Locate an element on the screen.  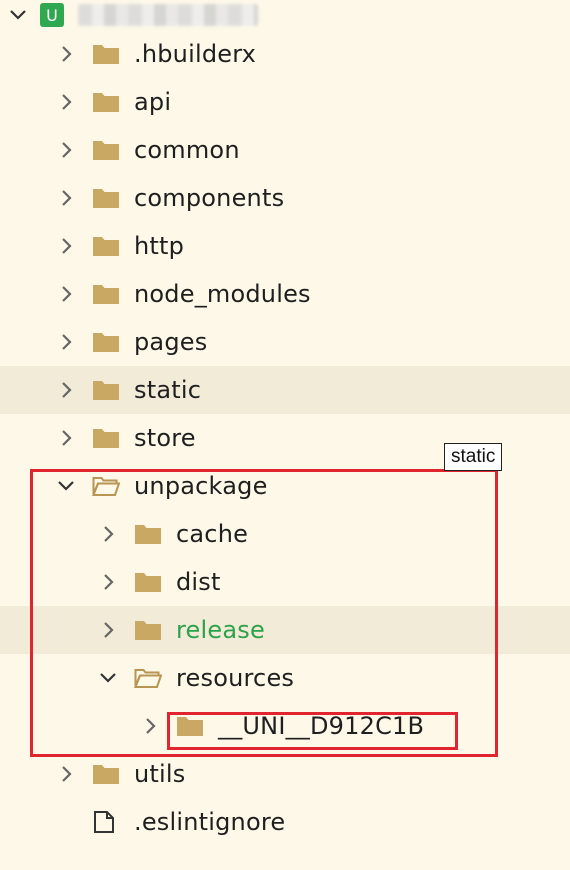
tree-item: api is located at coordinates (285, 102).